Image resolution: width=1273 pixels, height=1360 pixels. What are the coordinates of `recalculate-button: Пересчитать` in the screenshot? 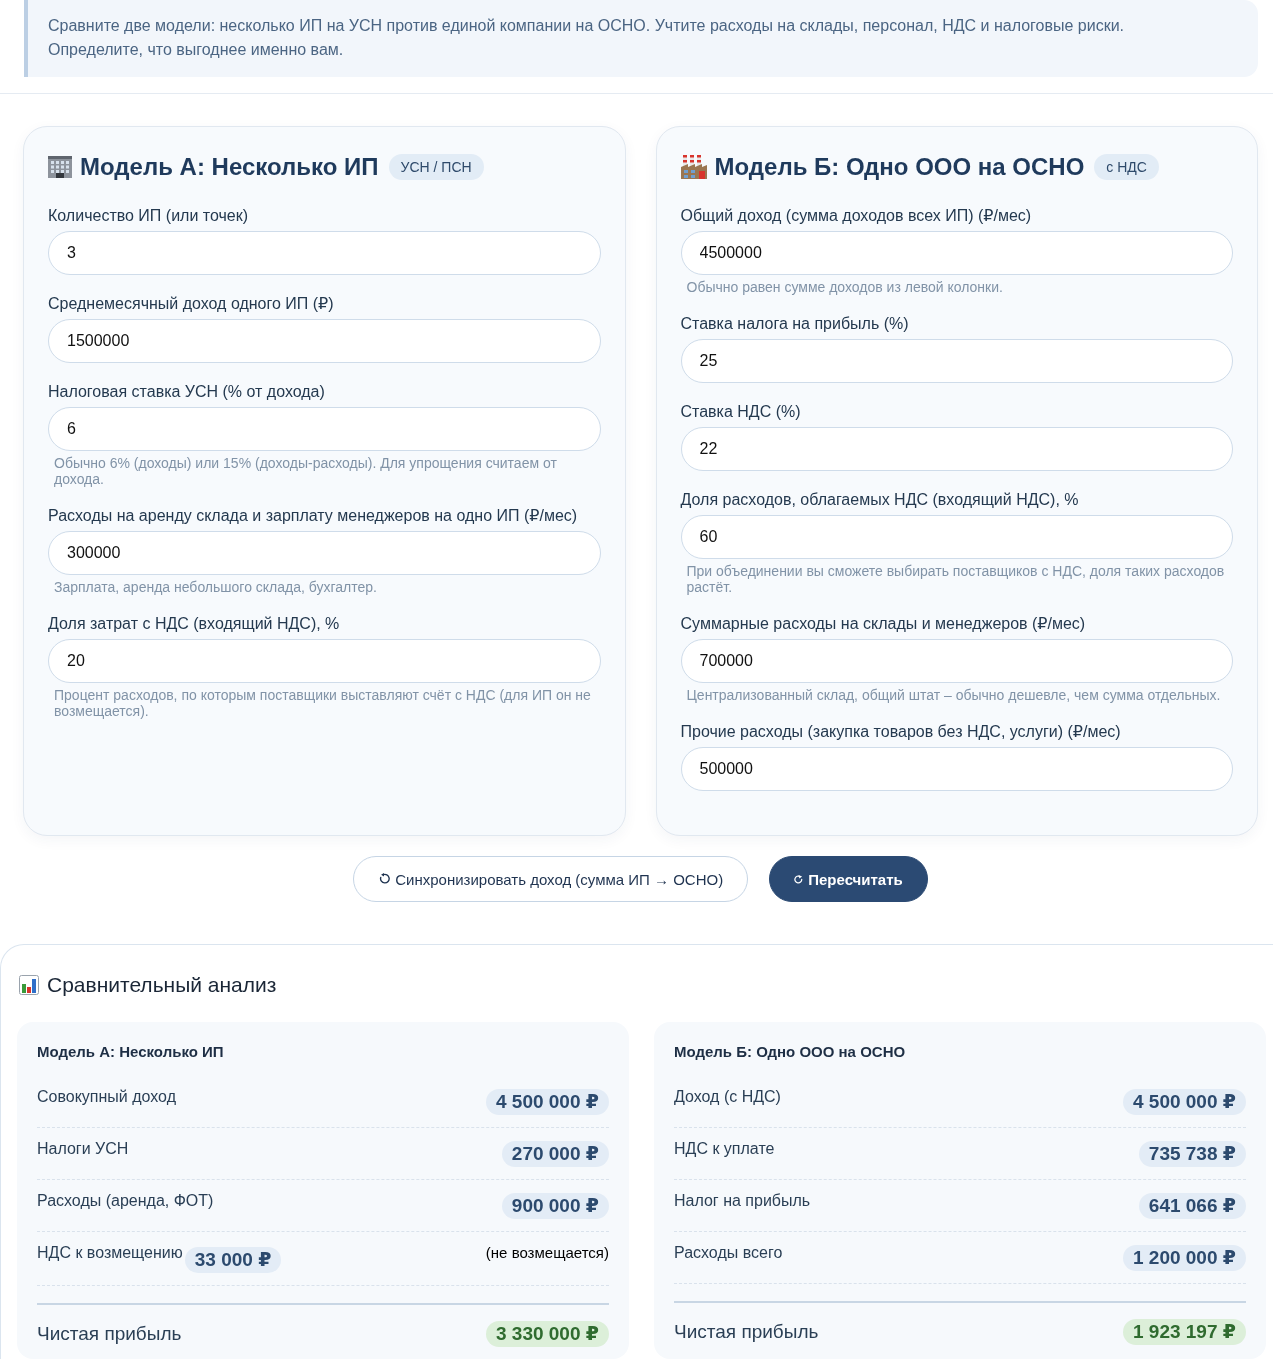 It's located at (848, 879).